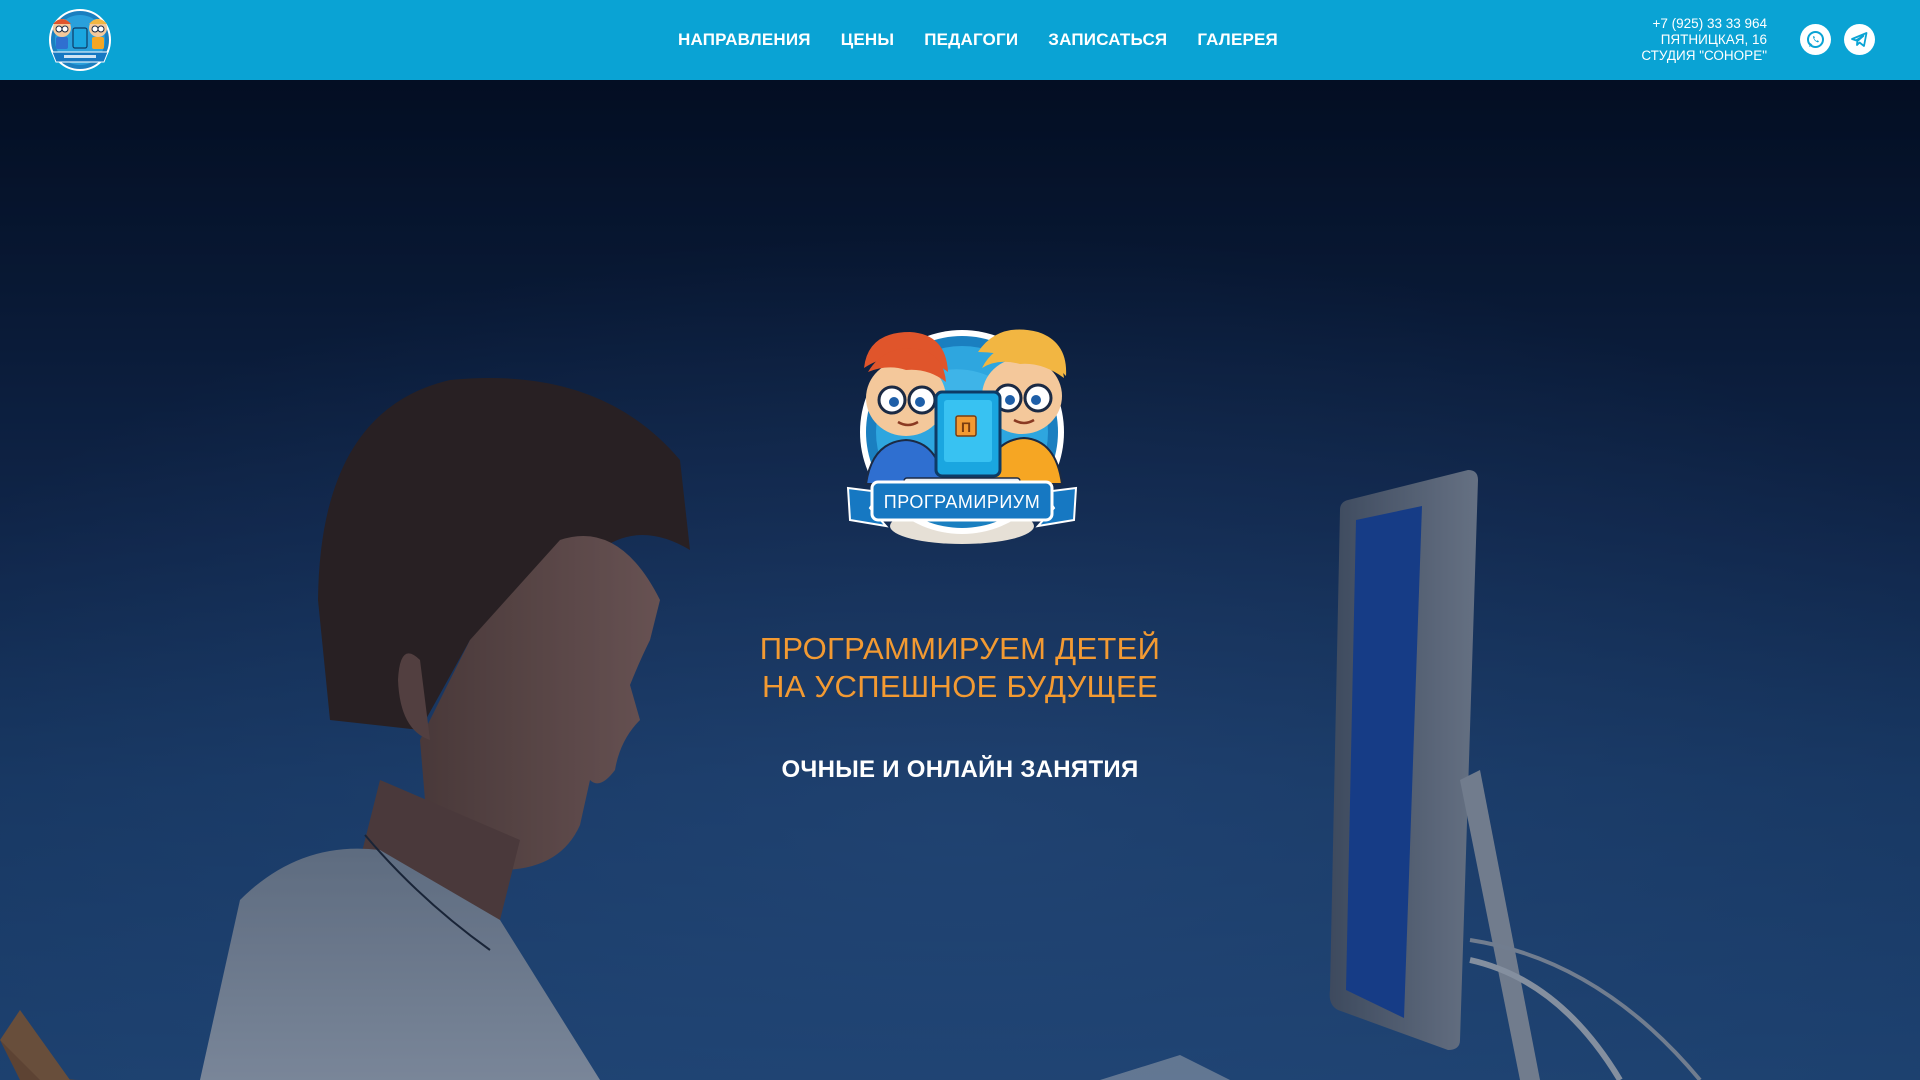 The image size is (1920, 1080). I want to click on nav-link-teachers: ПЕДАГОГИ, so click(971, 40).